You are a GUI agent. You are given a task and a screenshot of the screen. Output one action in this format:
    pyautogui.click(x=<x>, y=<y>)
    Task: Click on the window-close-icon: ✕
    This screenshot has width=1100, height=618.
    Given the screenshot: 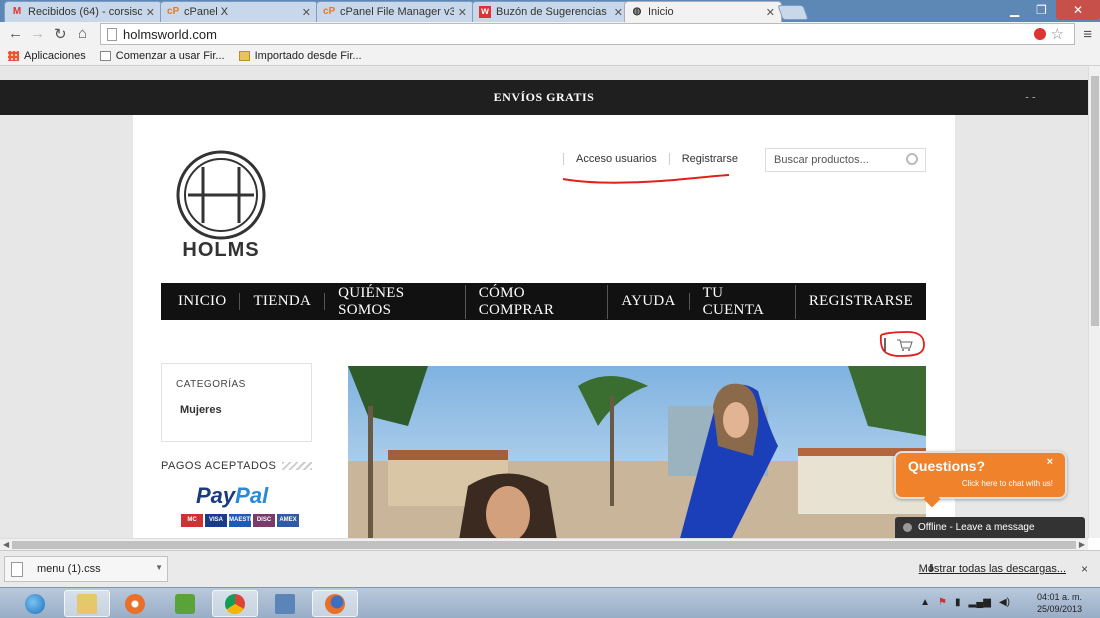 What is the action you would take?
    pyautogui.click(x=1078, y=10)
    